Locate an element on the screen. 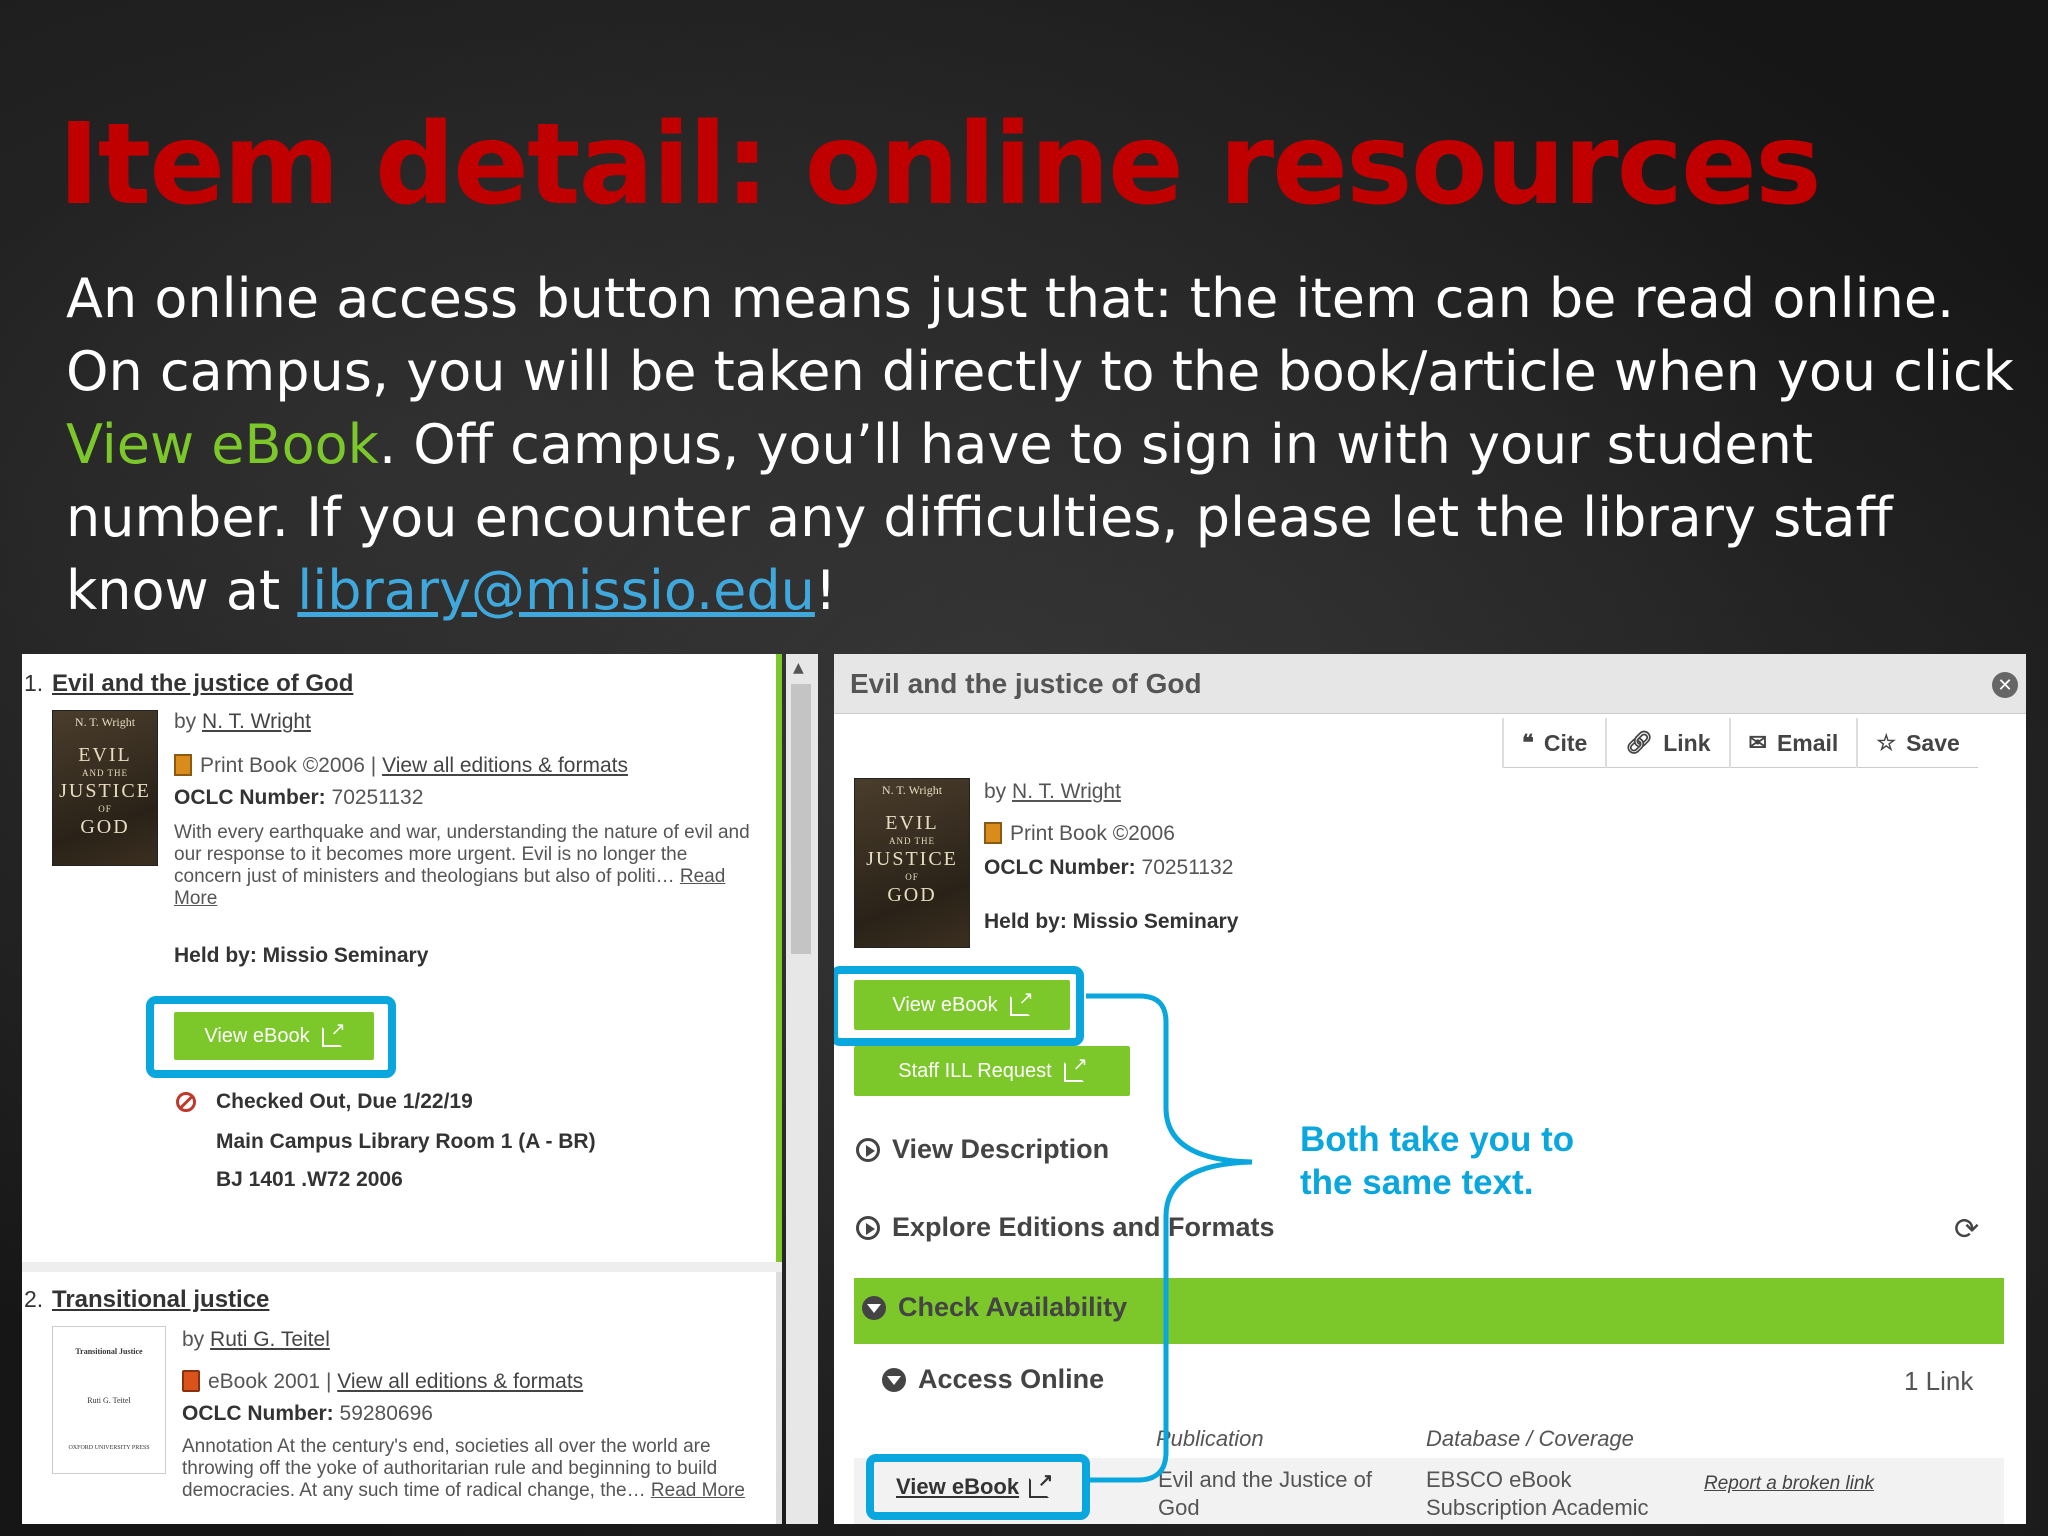 The height and width of the screenshot is (1536, 2048). close-icon: ✕ is located at coordinates (2005, 685).